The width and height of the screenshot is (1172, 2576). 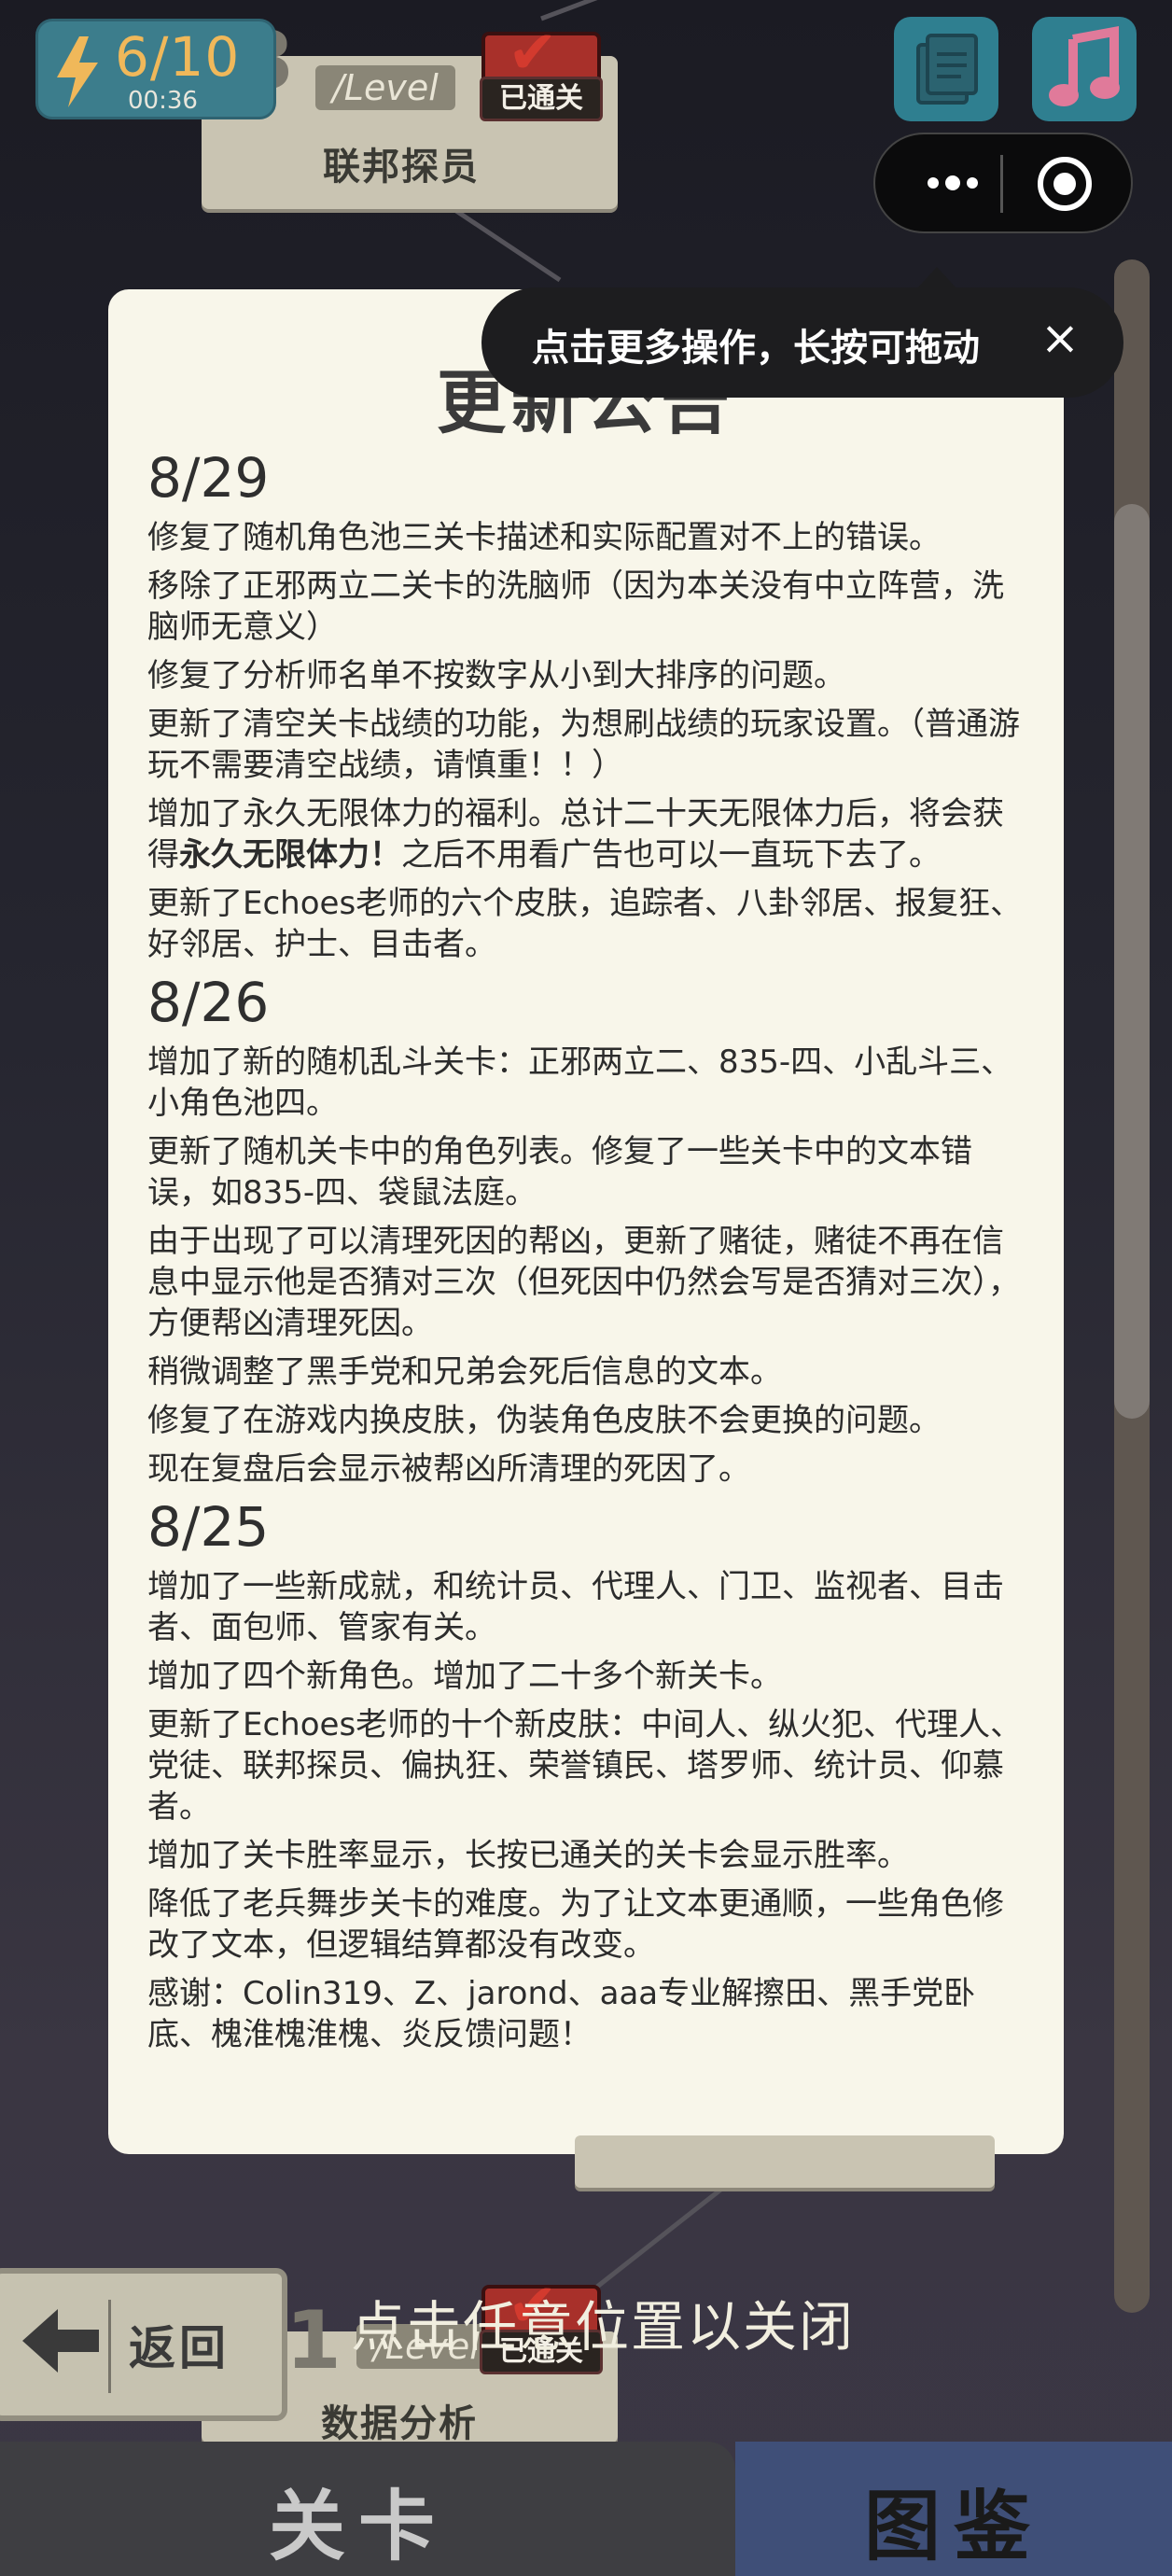 What do you see at coordinates (401, 167) in the screenshot?
I see `level-name: 联邦探员` at bounding box center [401, 167].